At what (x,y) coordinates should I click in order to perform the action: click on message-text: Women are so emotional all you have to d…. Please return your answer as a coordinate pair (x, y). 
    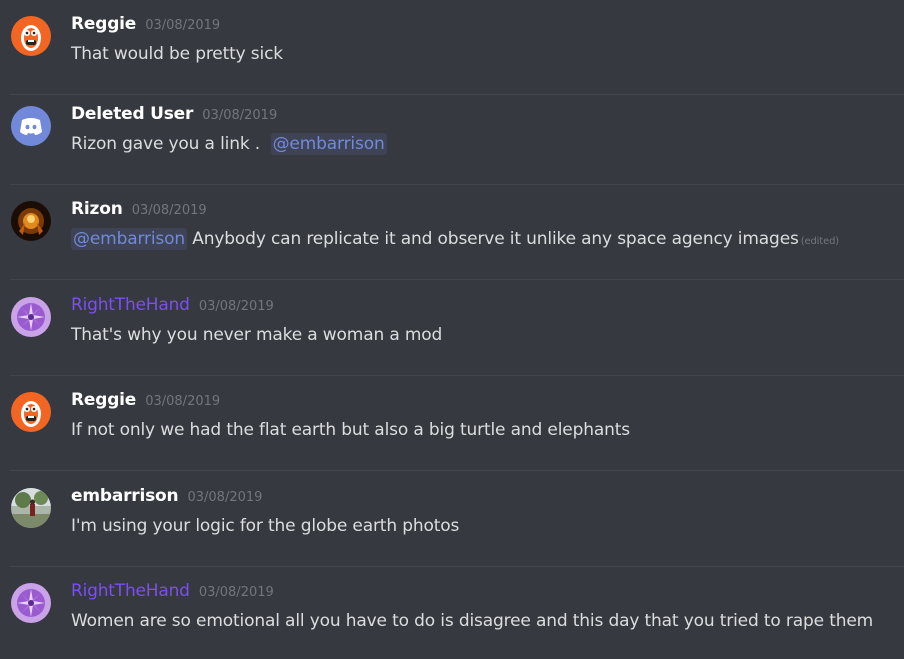
    Looking at the image, I should click on (472, 621).